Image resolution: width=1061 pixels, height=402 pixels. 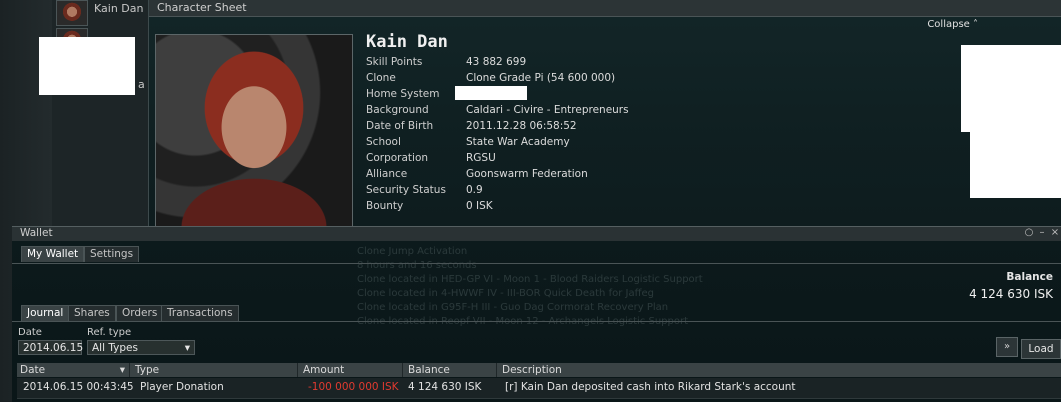 What do you see at coordinates (412, 251) in the screenshot?
I see `background-line: Clone Jump Activation` at bounding box center [412, 251].